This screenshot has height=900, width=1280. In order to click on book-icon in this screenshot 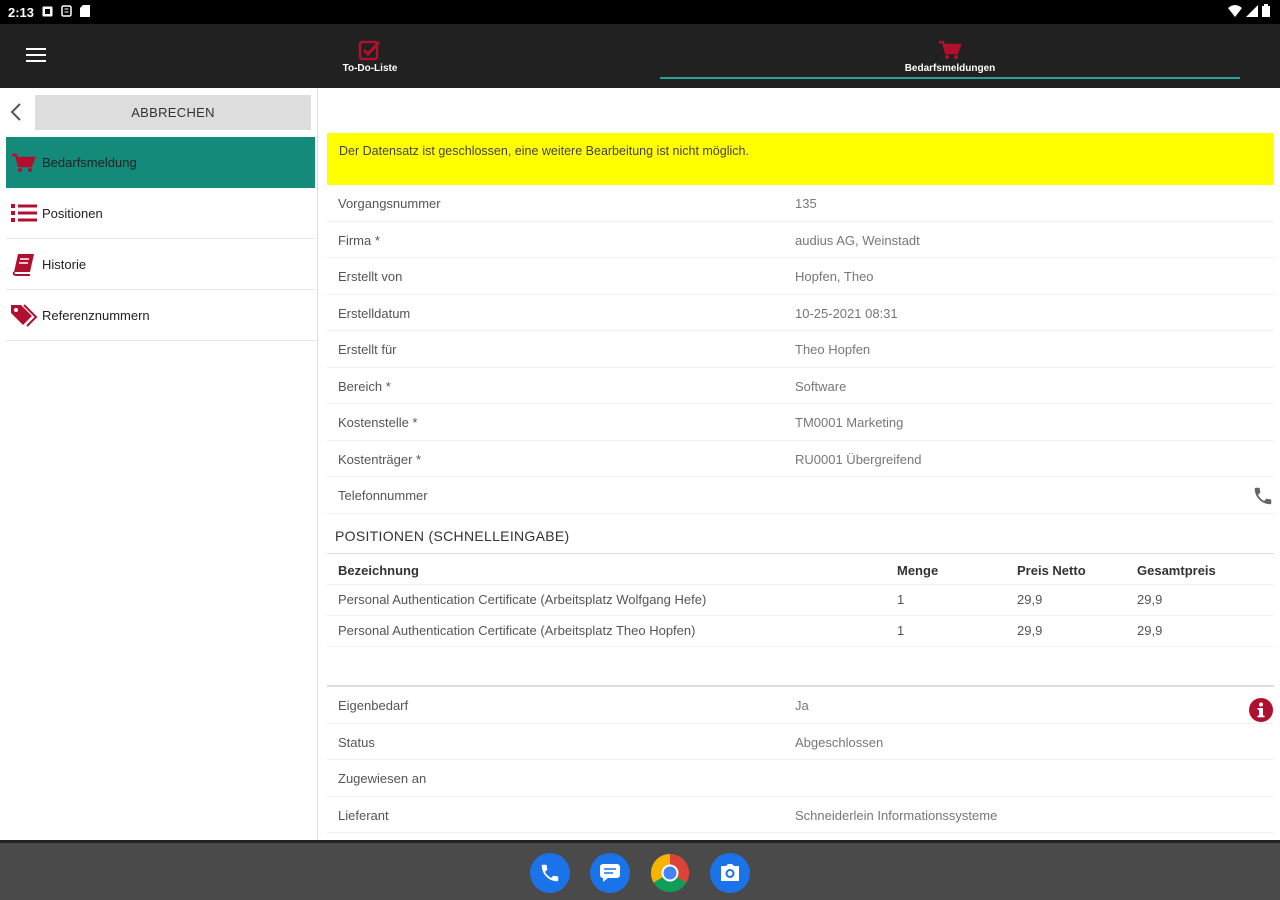, I will do `click(24, 264)`.